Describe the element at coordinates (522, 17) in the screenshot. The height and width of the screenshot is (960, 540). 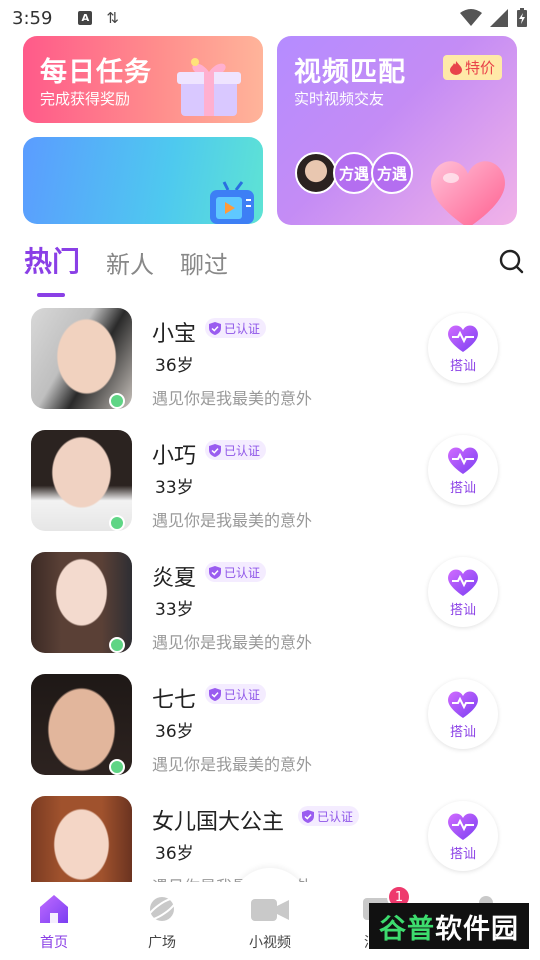
I see `battery-icon` at that location.